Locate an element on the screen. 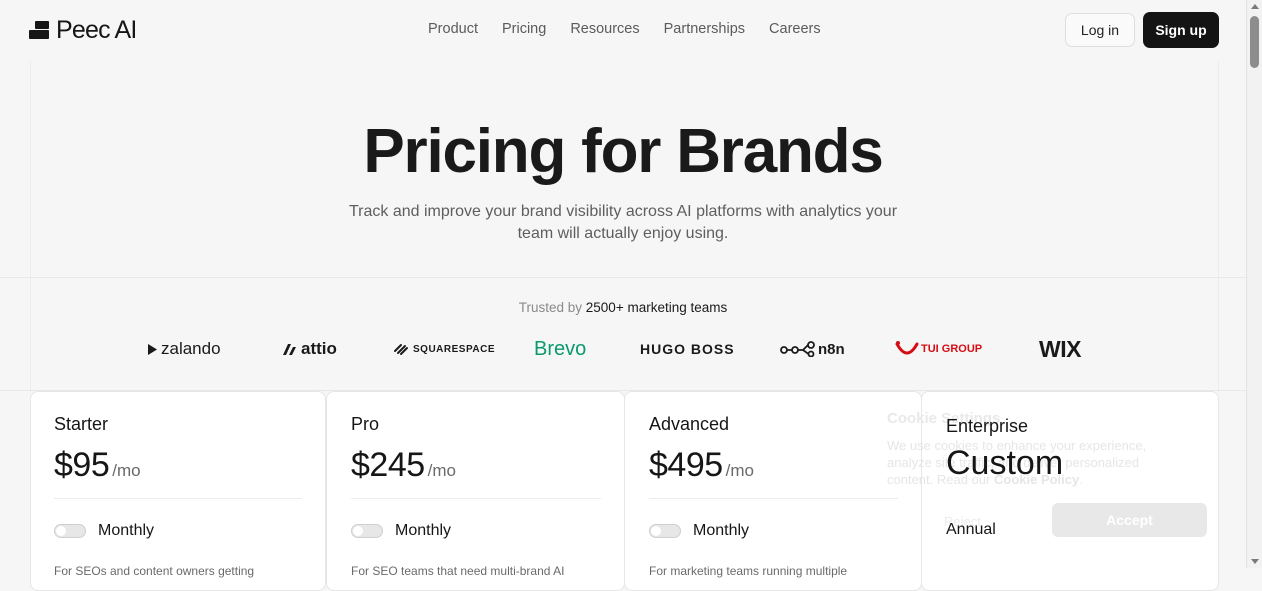  logo-zalando: zalando is located at coordinates (183, 349).